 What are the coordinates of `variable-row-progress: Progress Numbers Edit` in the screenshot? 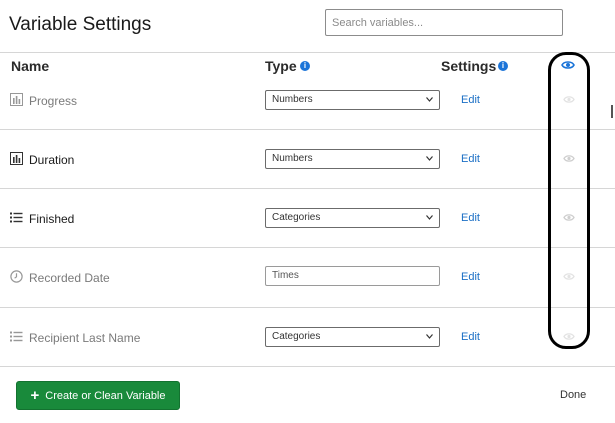 It's located at (307, 99).